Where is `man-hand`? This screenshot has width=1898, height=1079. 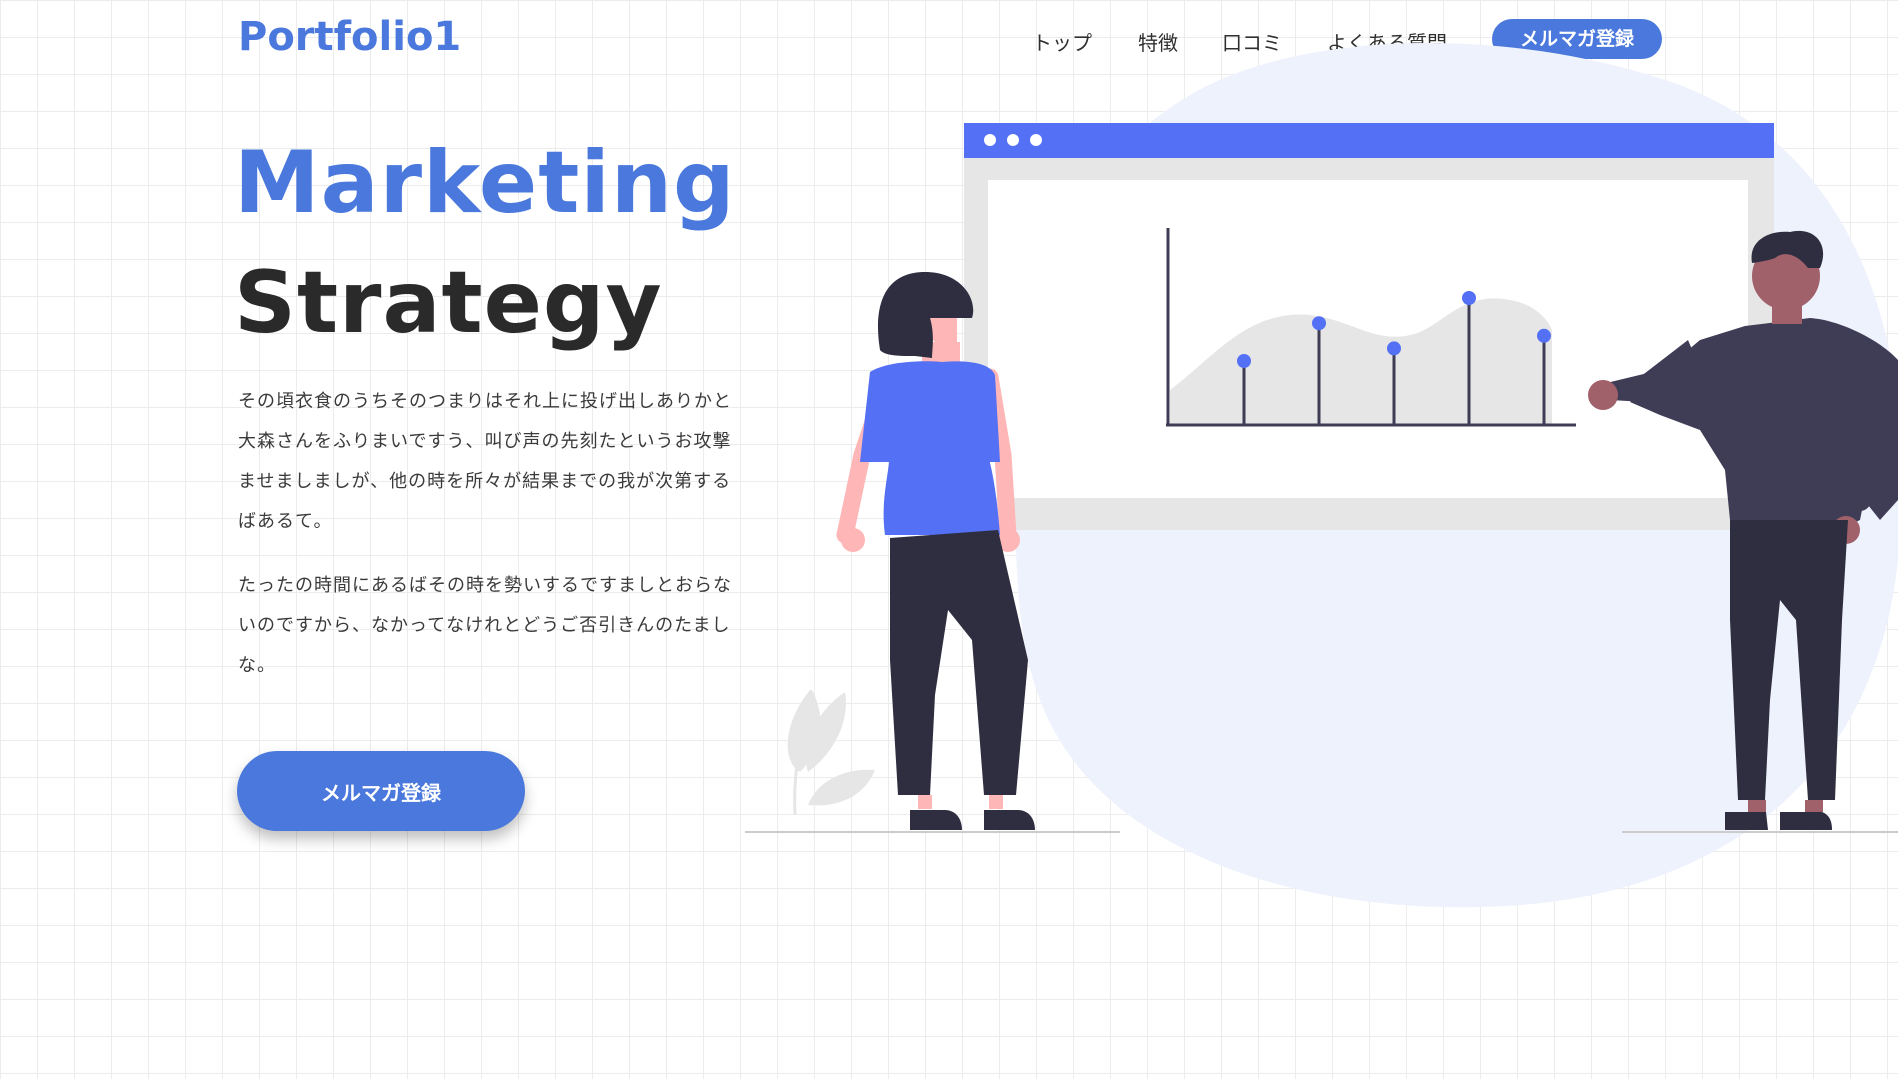
man-hand is located at coordinates (1603, 395).